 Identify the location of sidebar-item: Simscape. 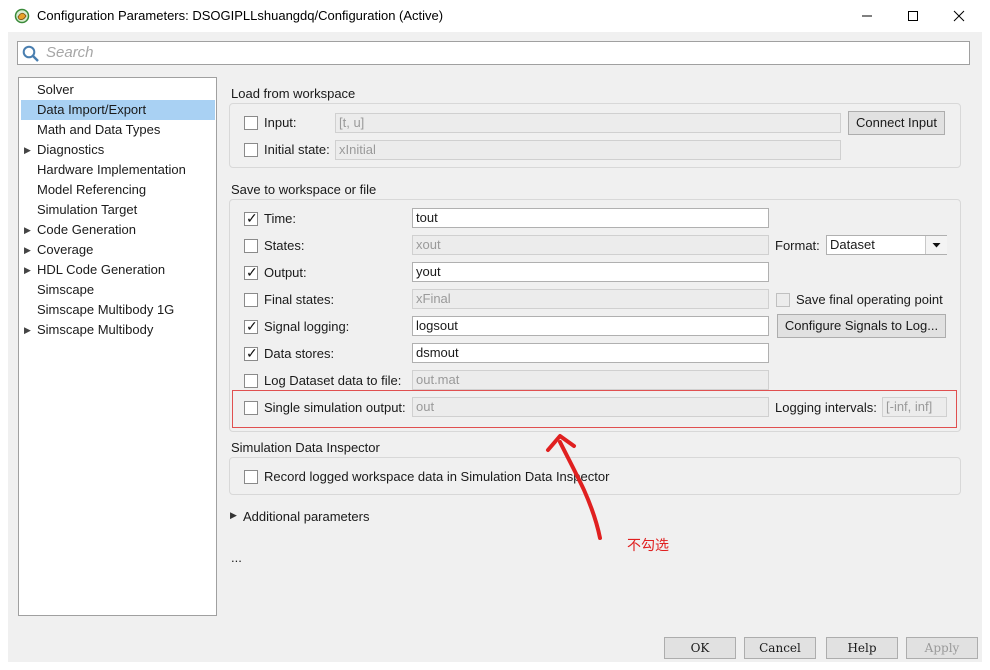
(118, 290).